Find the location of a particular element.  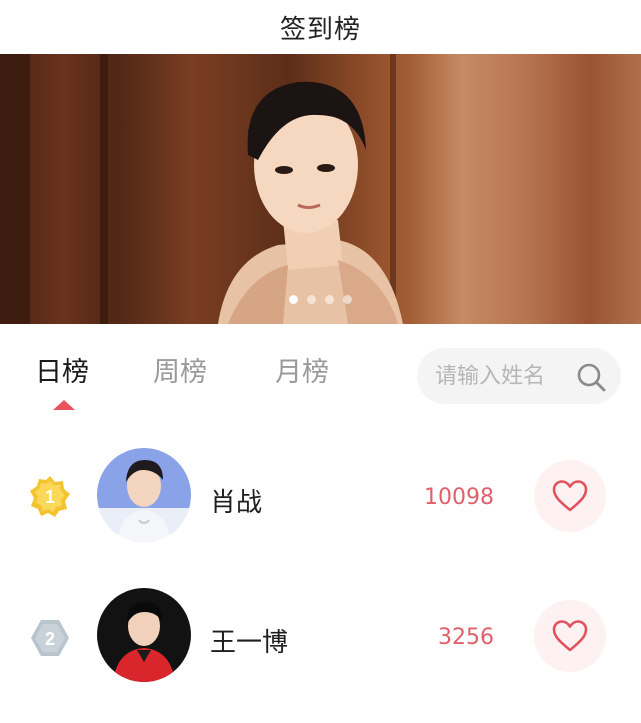

search-icon is located at coordinates (591, 377).